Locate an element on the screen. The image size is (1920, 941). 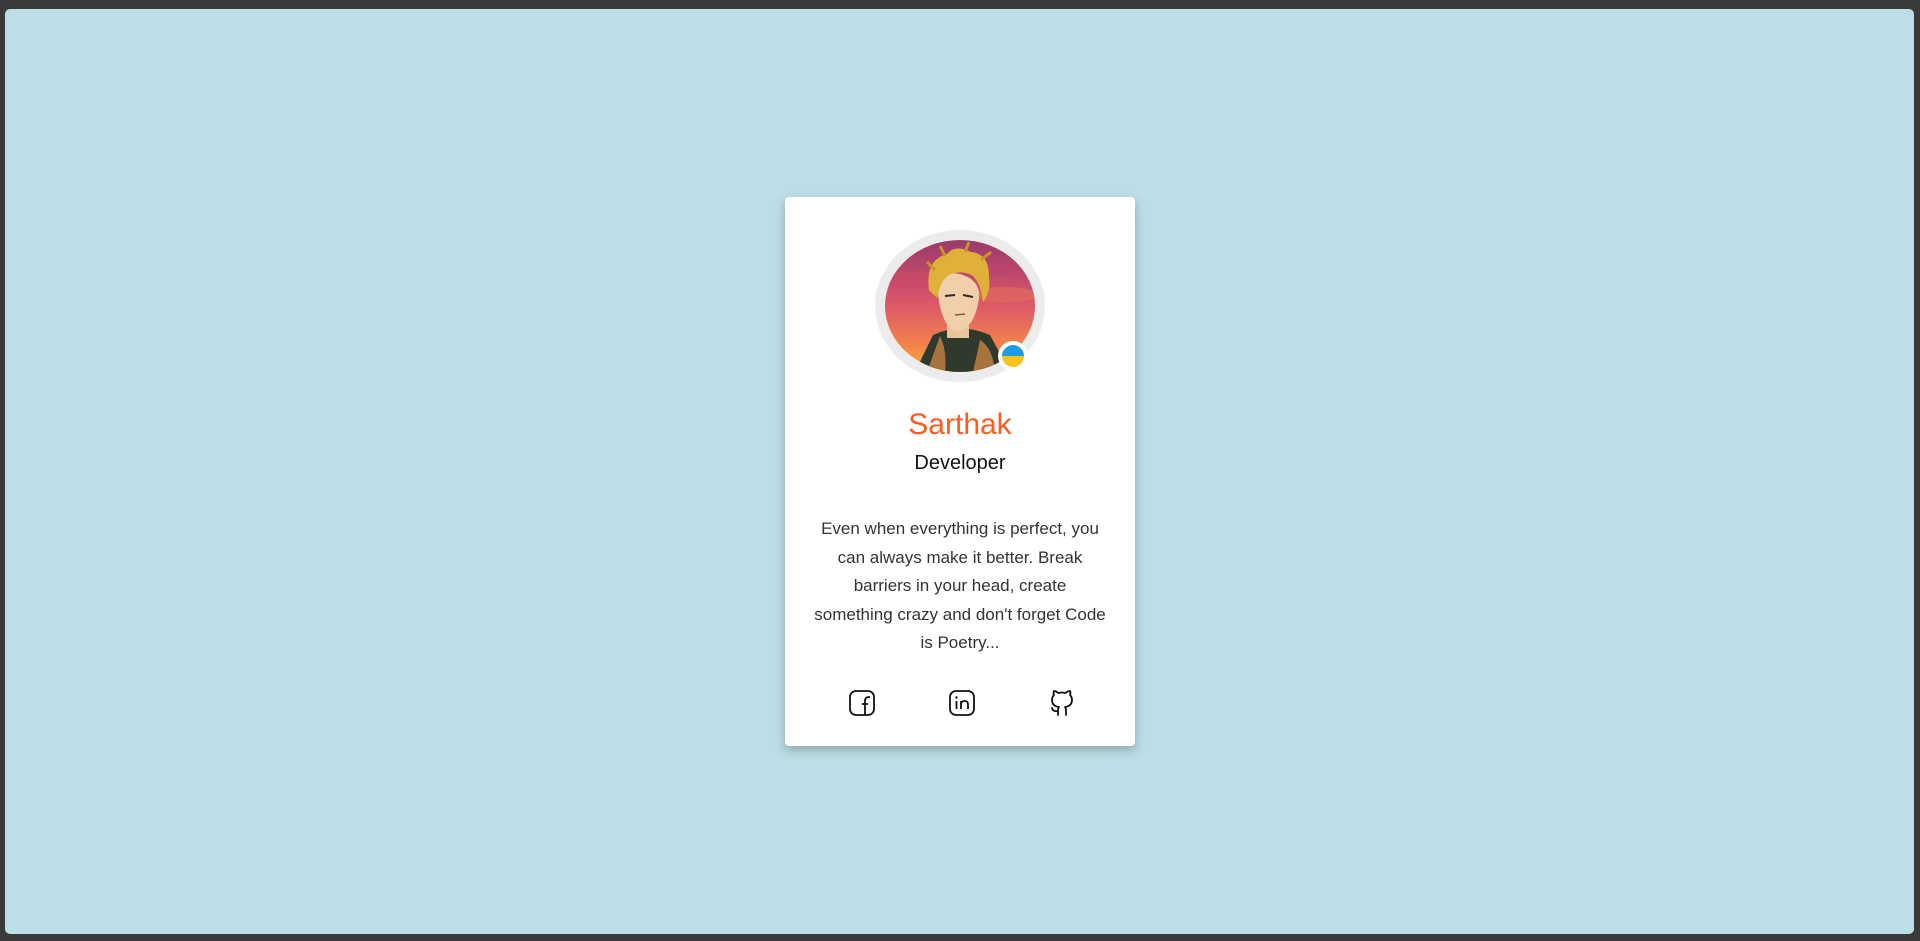
facebook-icon is located at coordinates (862, 703).